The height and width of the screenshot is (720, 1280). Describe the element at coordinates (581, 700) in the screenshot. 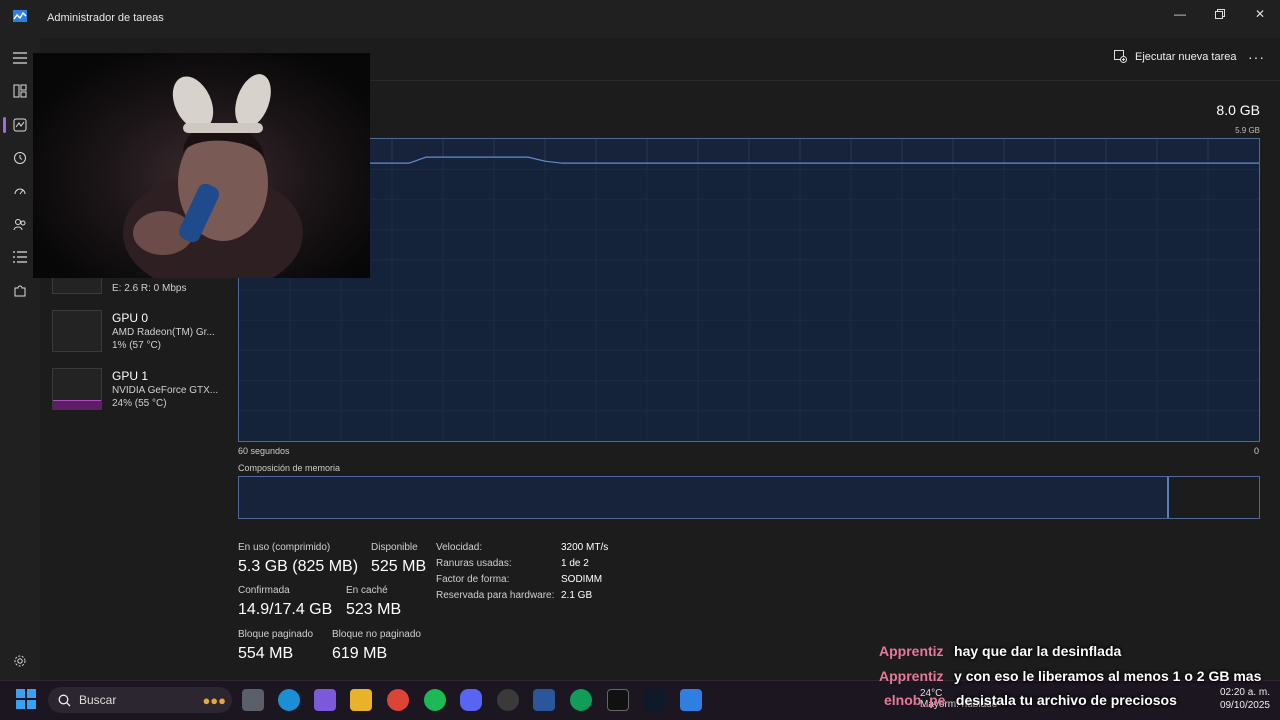

I see `chrome-profile-icon` at that location.